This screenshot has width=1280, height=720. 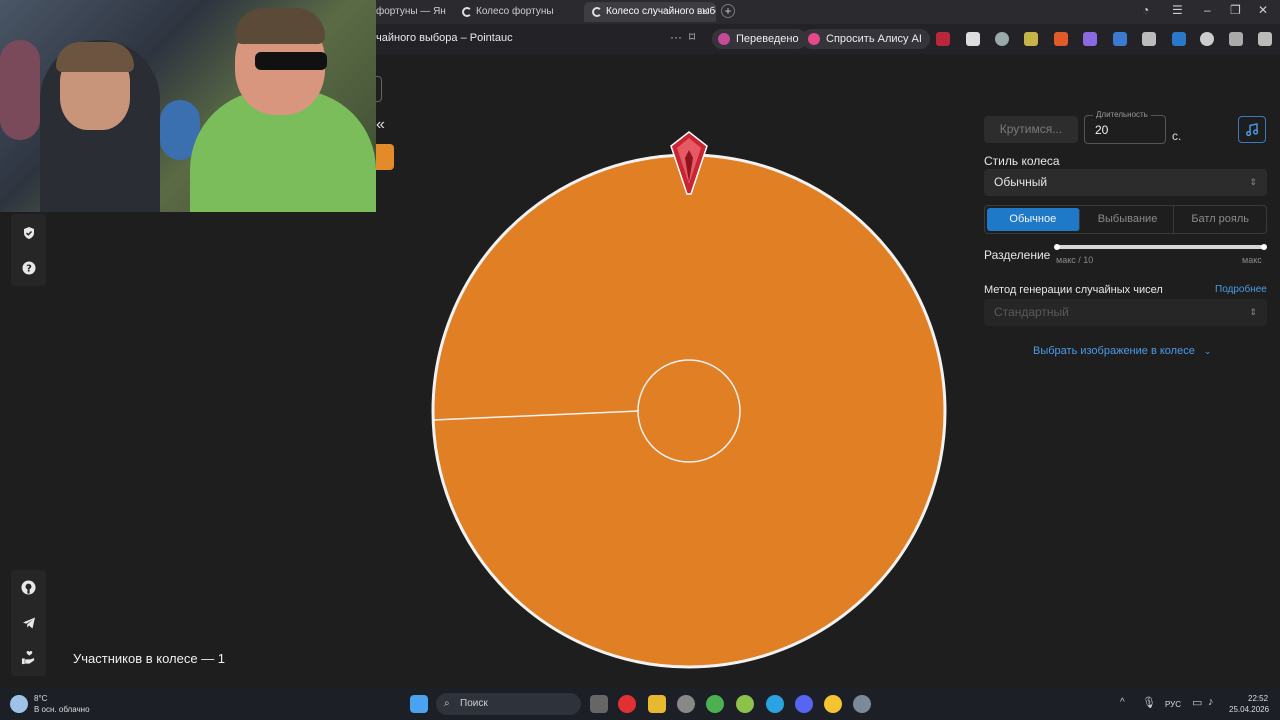 What do you see at coordinates (1253, 312) in the screenshot?
I see `select-arrows-icon: ⇕` at bounding box center [1253, 312].